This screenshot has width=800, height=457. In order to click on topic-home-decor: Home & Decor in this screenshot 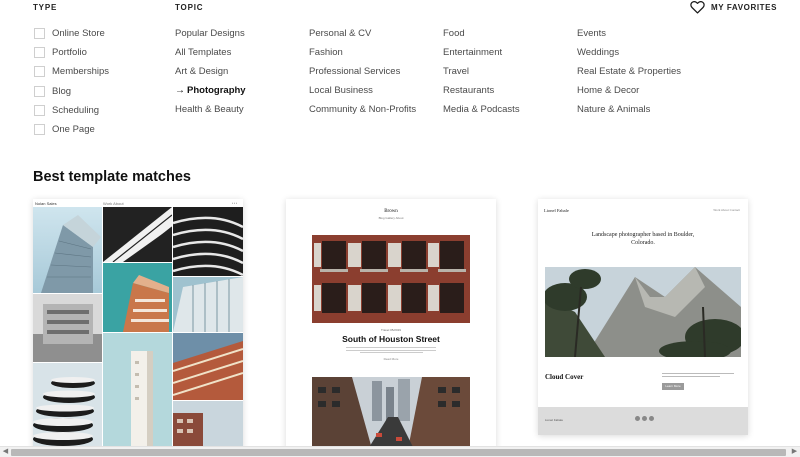, I will do `click(629, 90)`.